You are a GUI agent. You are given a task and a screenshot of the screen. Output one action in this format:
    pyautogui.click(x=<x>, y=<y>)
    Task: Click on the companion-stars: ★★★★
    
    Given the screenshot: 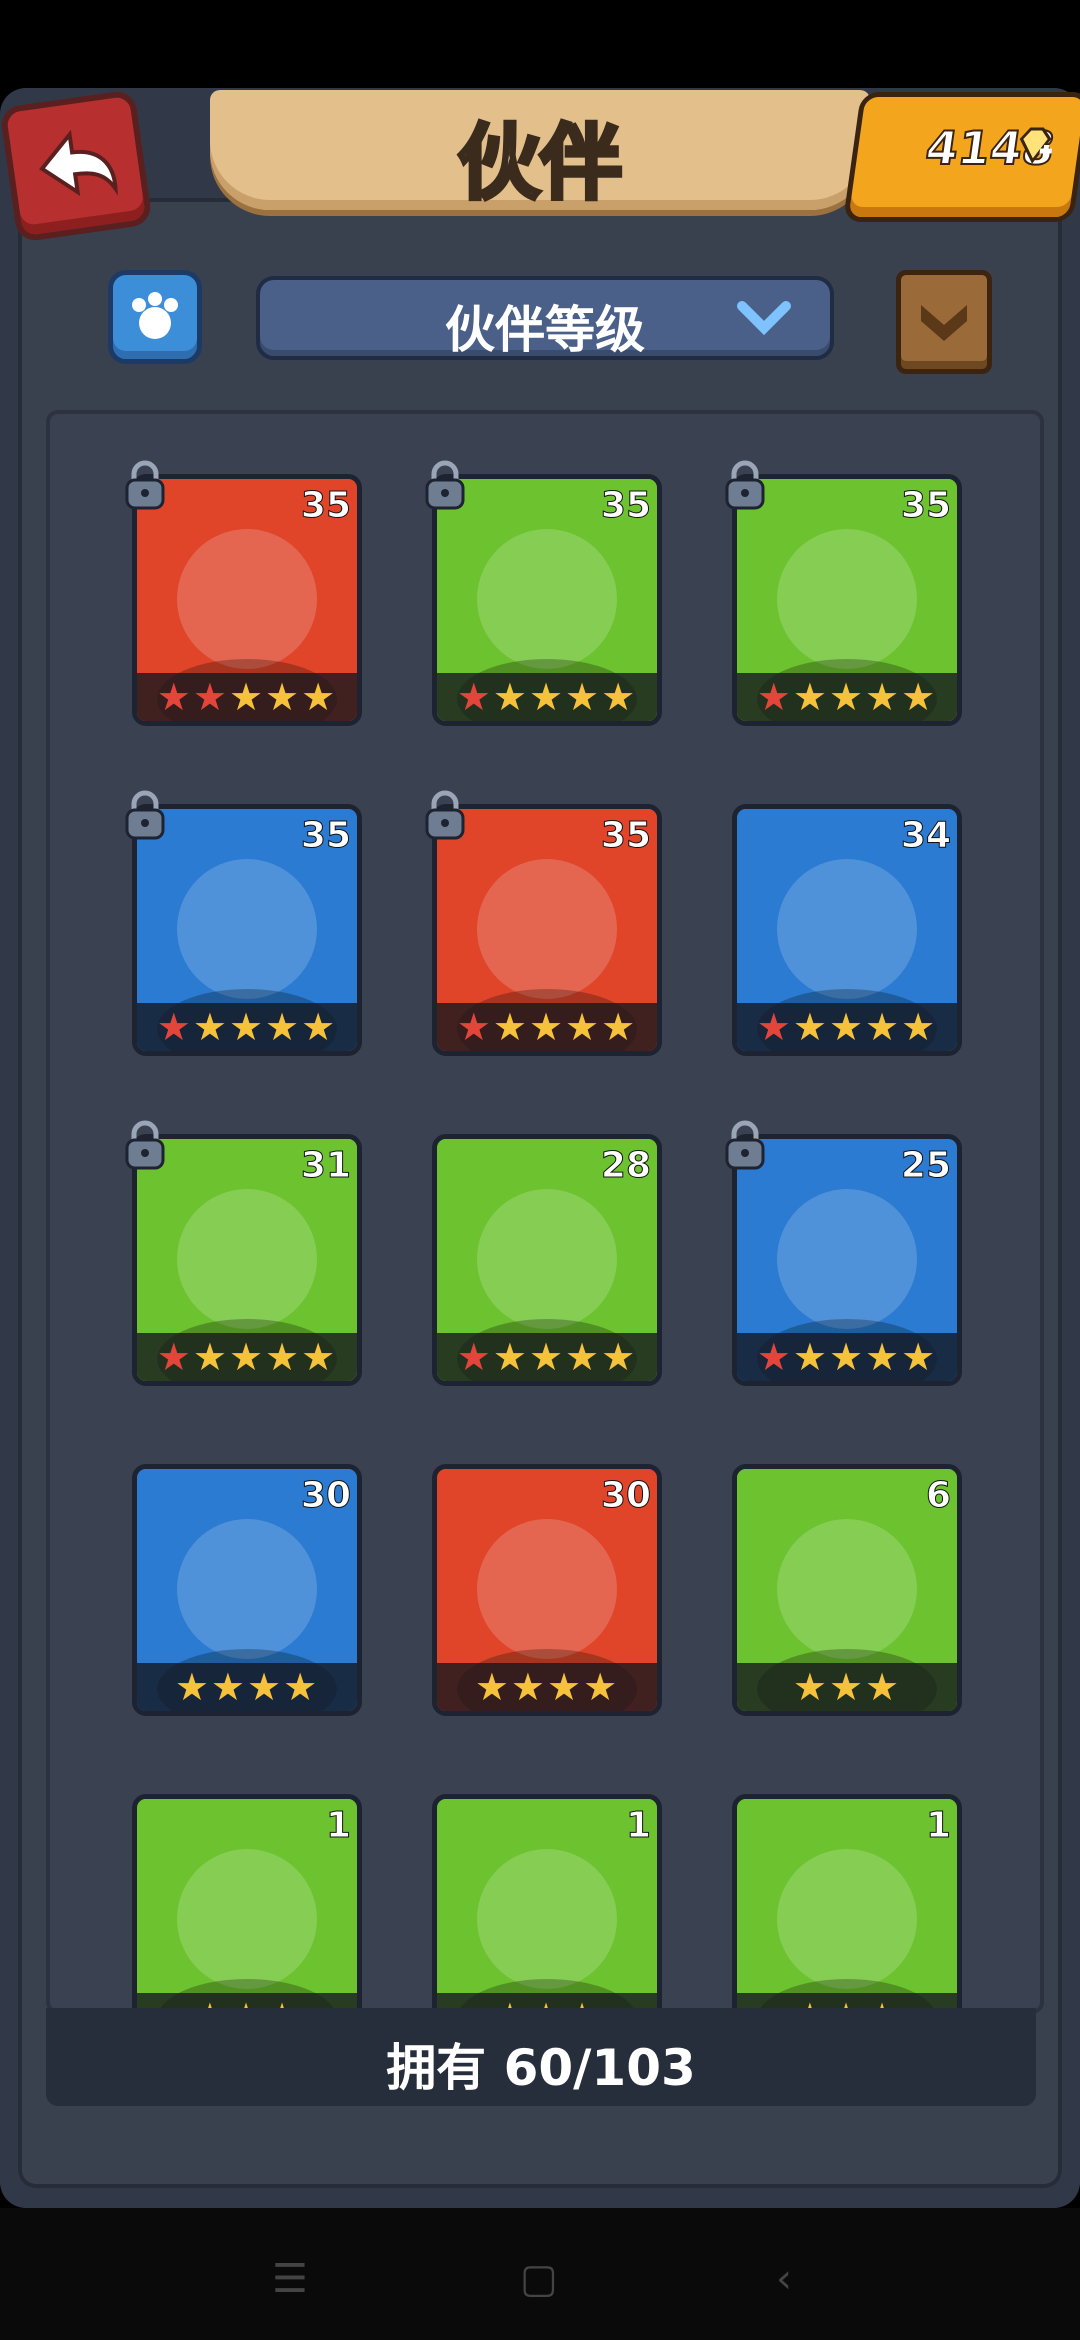 What is the action you would take?
    pyautogui.click(x=247, y=1687)
    